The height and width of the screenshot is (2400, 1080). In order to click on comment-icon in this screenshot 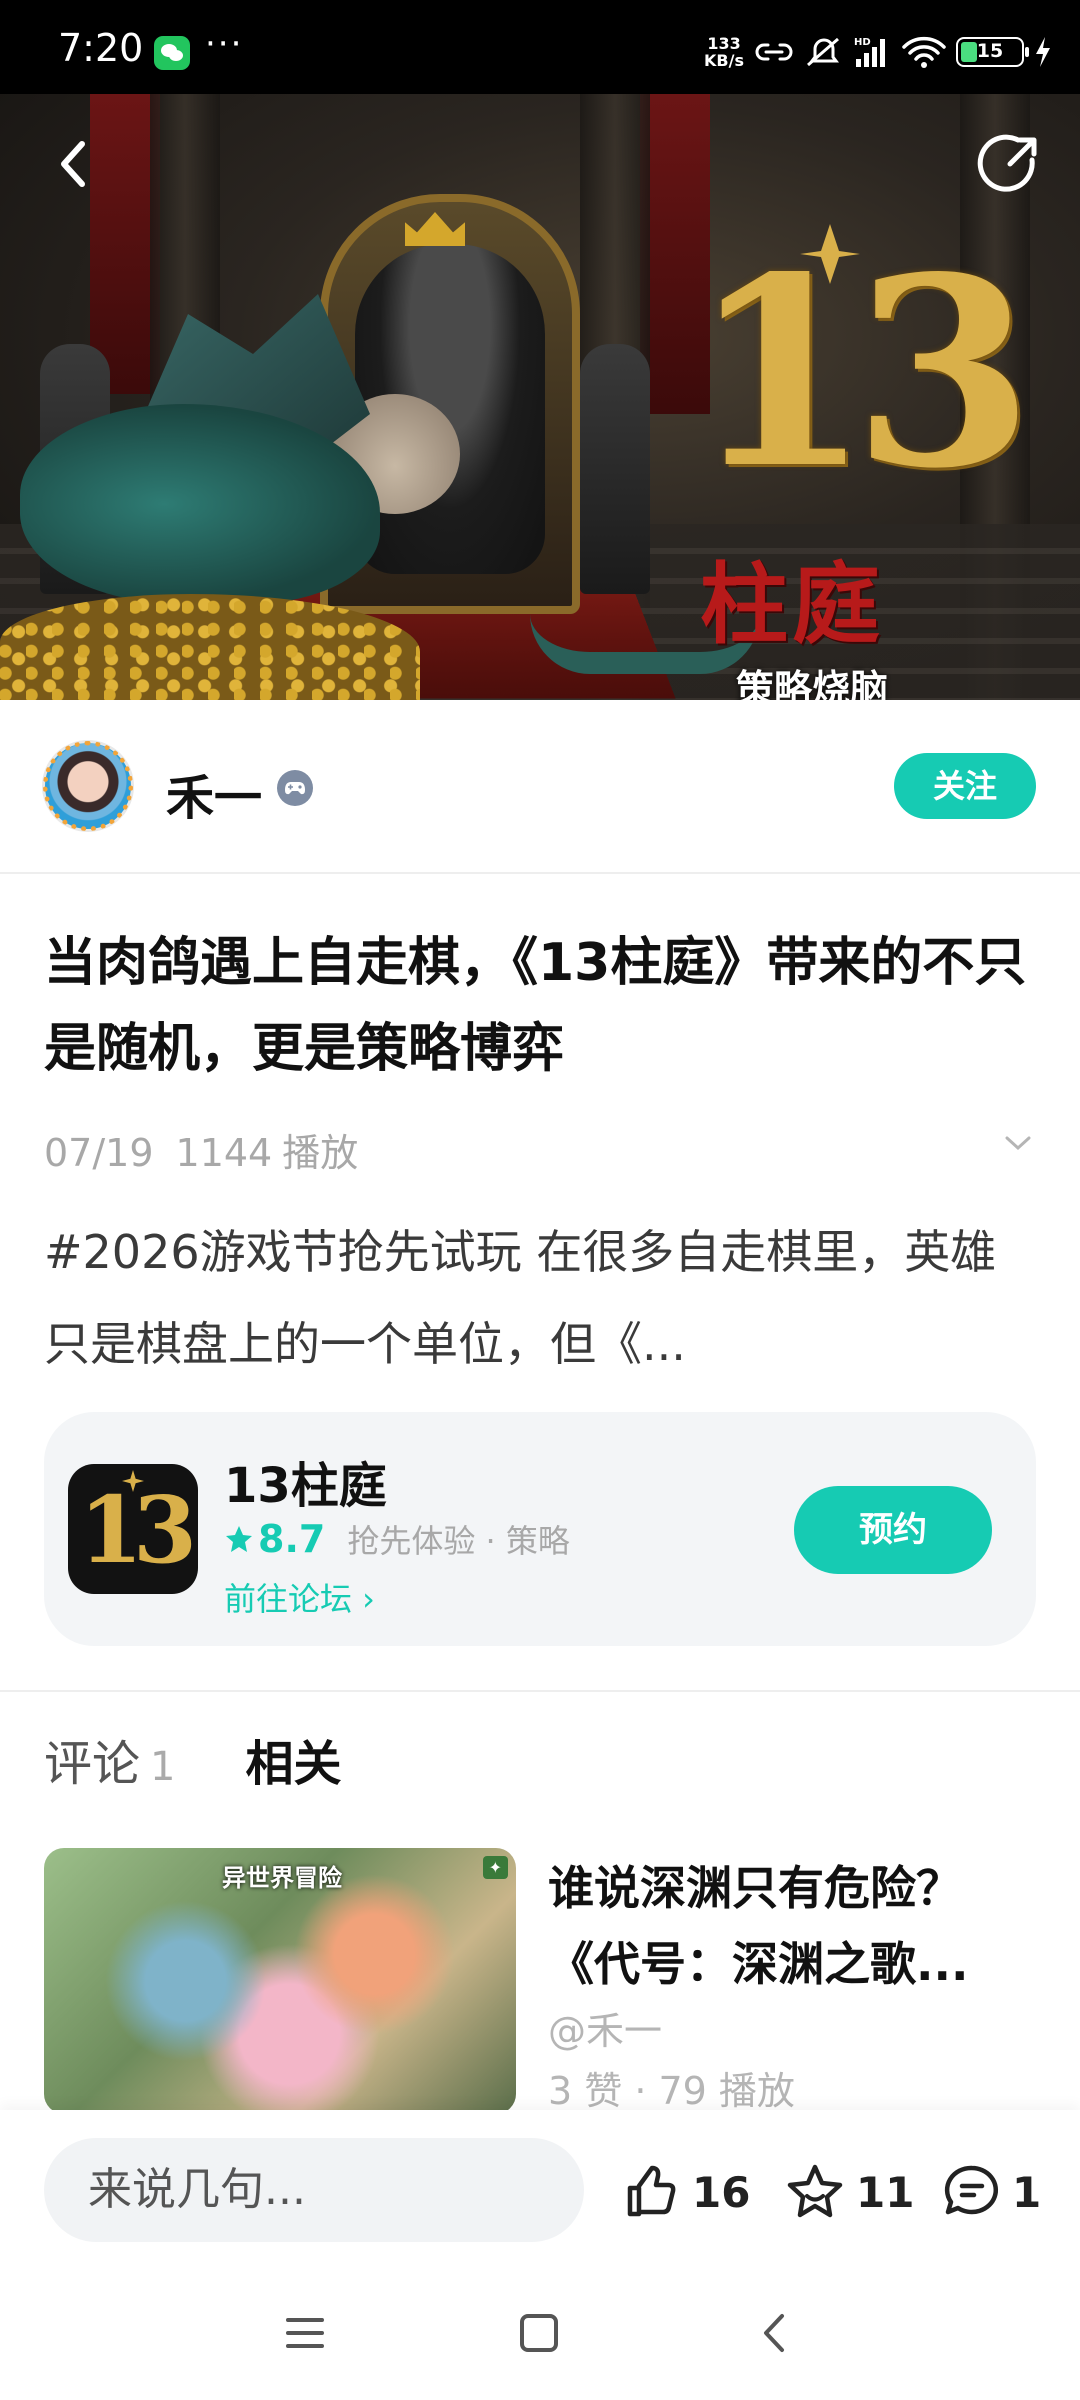, I will do `click(971, 2190)`.